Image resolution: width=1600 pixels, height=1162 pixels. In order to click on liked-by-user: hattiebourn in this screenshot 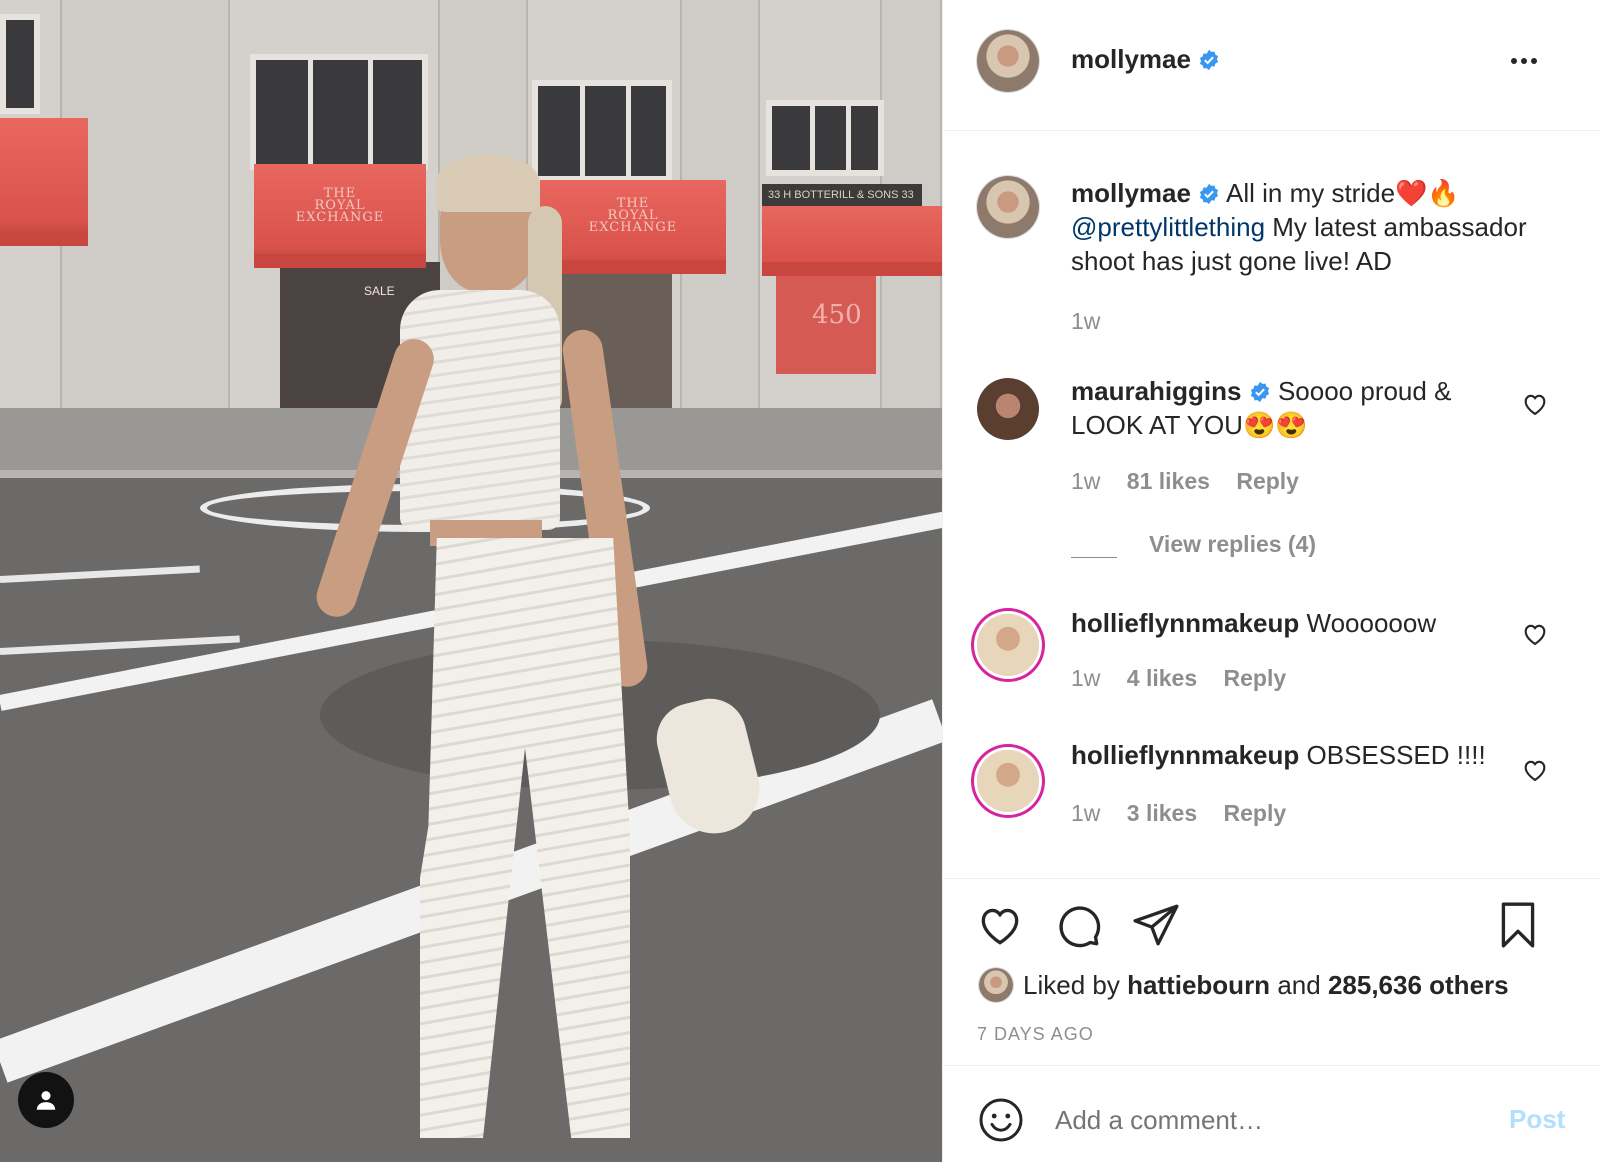, I will do `click(1198, 985)`.